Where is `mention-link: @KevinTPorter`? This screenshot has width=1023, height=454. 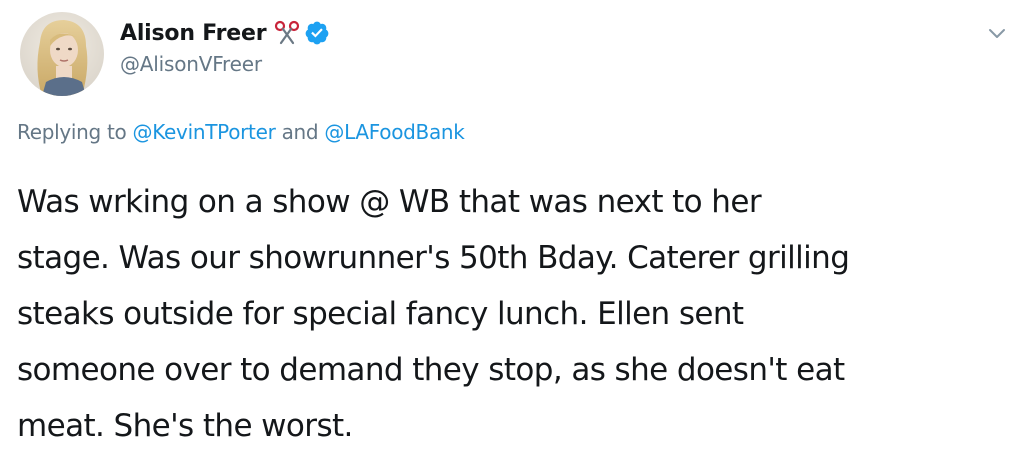 mention-link: @KevinTPorter is located at coordinates (204, 132).